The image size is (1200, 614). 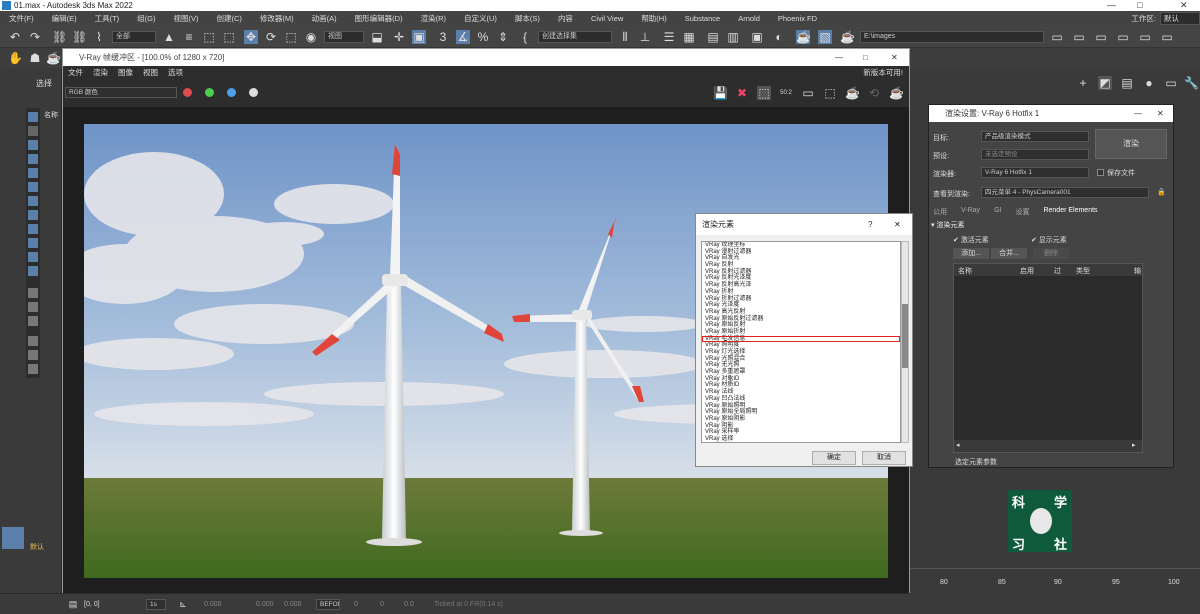 What do you see at coordinates (1055, 591) in the screenshot?
I see `timeline: 80 85 90 95 100` at bounding box center [1055, 591].